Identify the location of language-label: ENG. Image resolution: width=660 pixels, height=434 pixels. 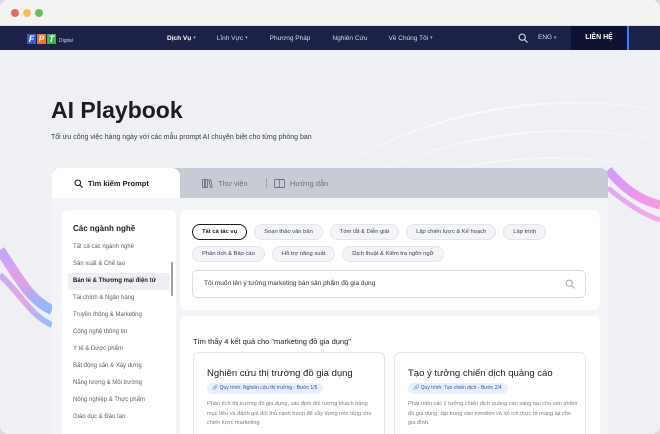
(545, 37).